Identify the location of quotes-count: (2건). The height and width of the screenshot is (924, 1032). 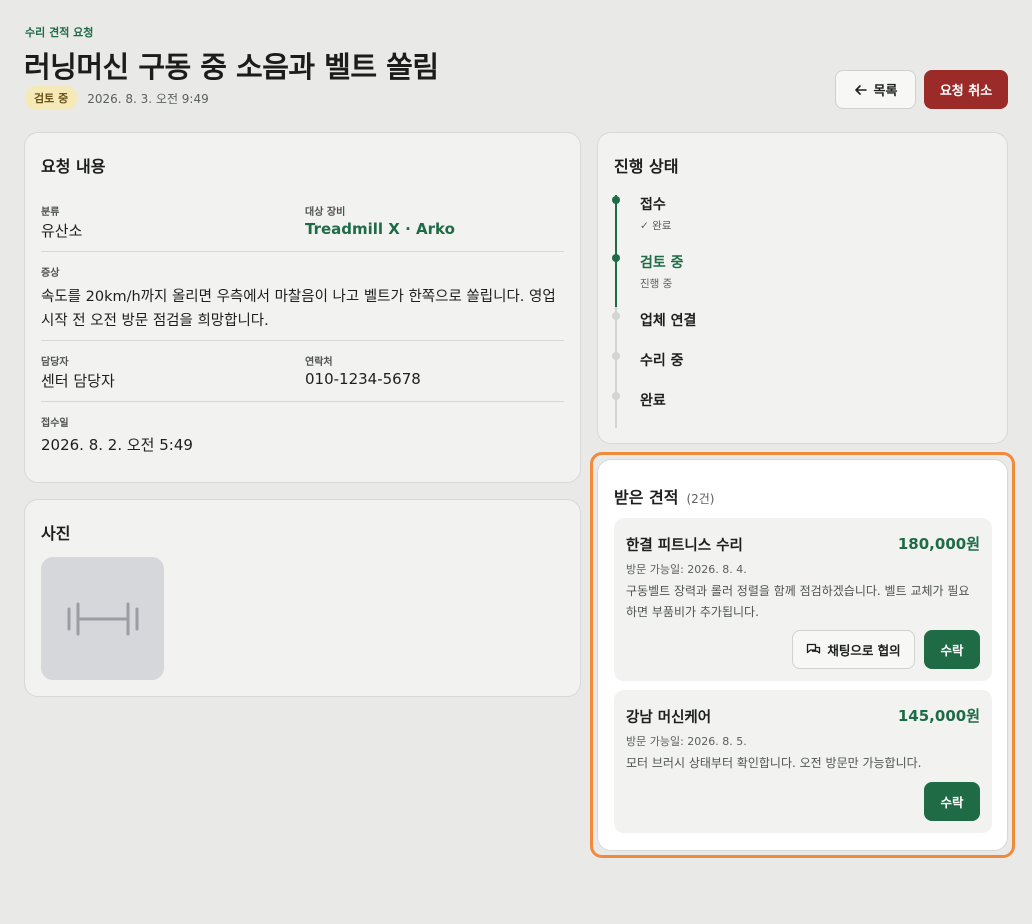
(700, 499).